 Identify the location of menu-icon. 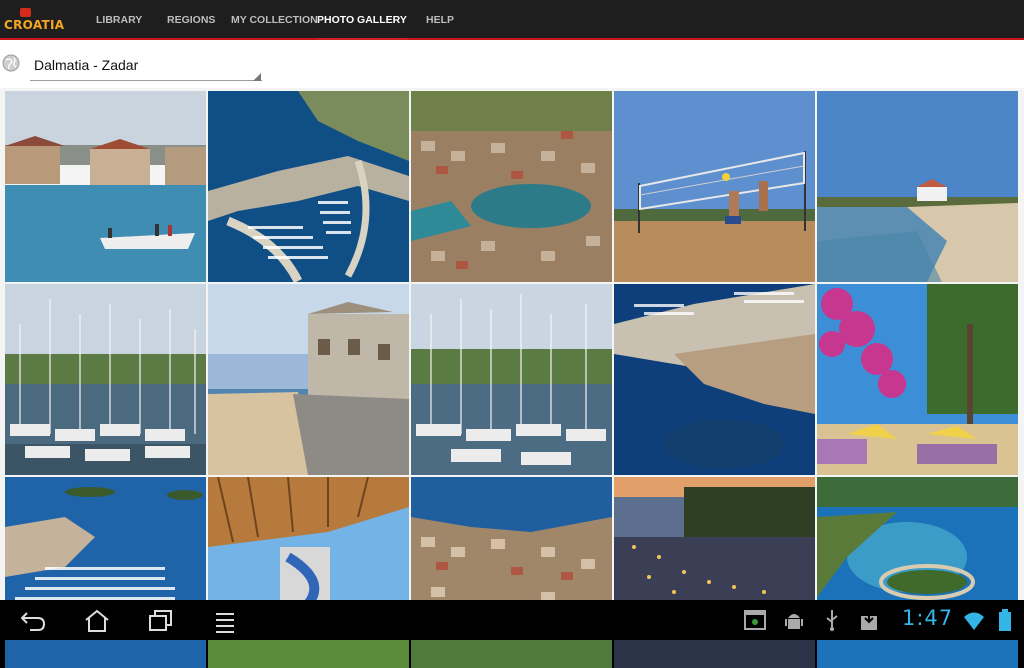
(225, 621).